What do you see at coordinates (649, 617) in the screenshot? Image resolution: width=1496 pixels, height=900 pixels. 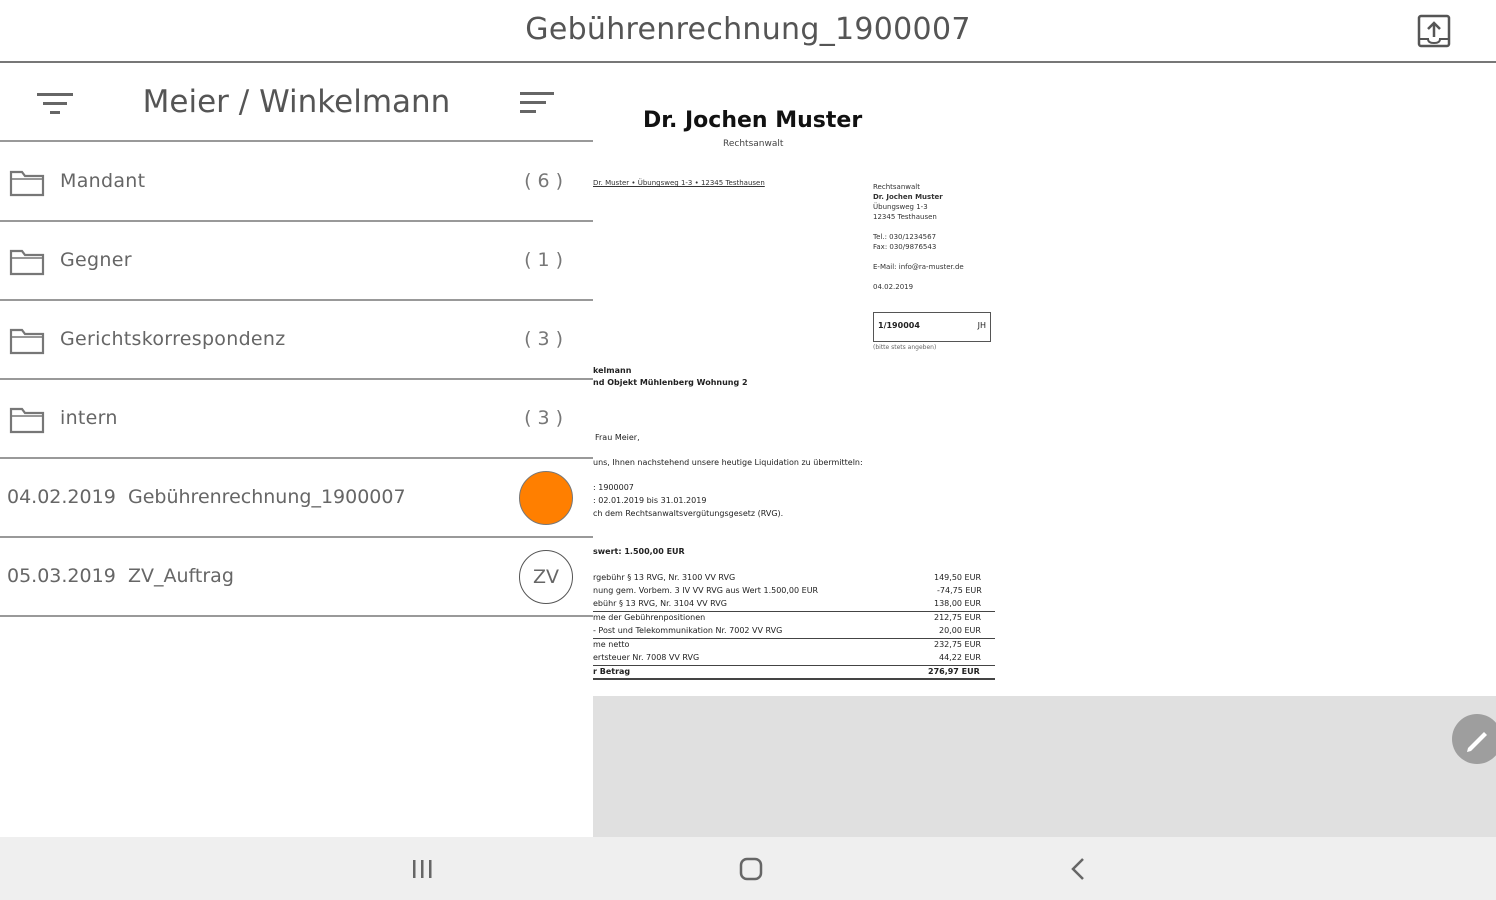 I see `fee-item: me der Gebührenpositionen` at bounding box center [649, 617].